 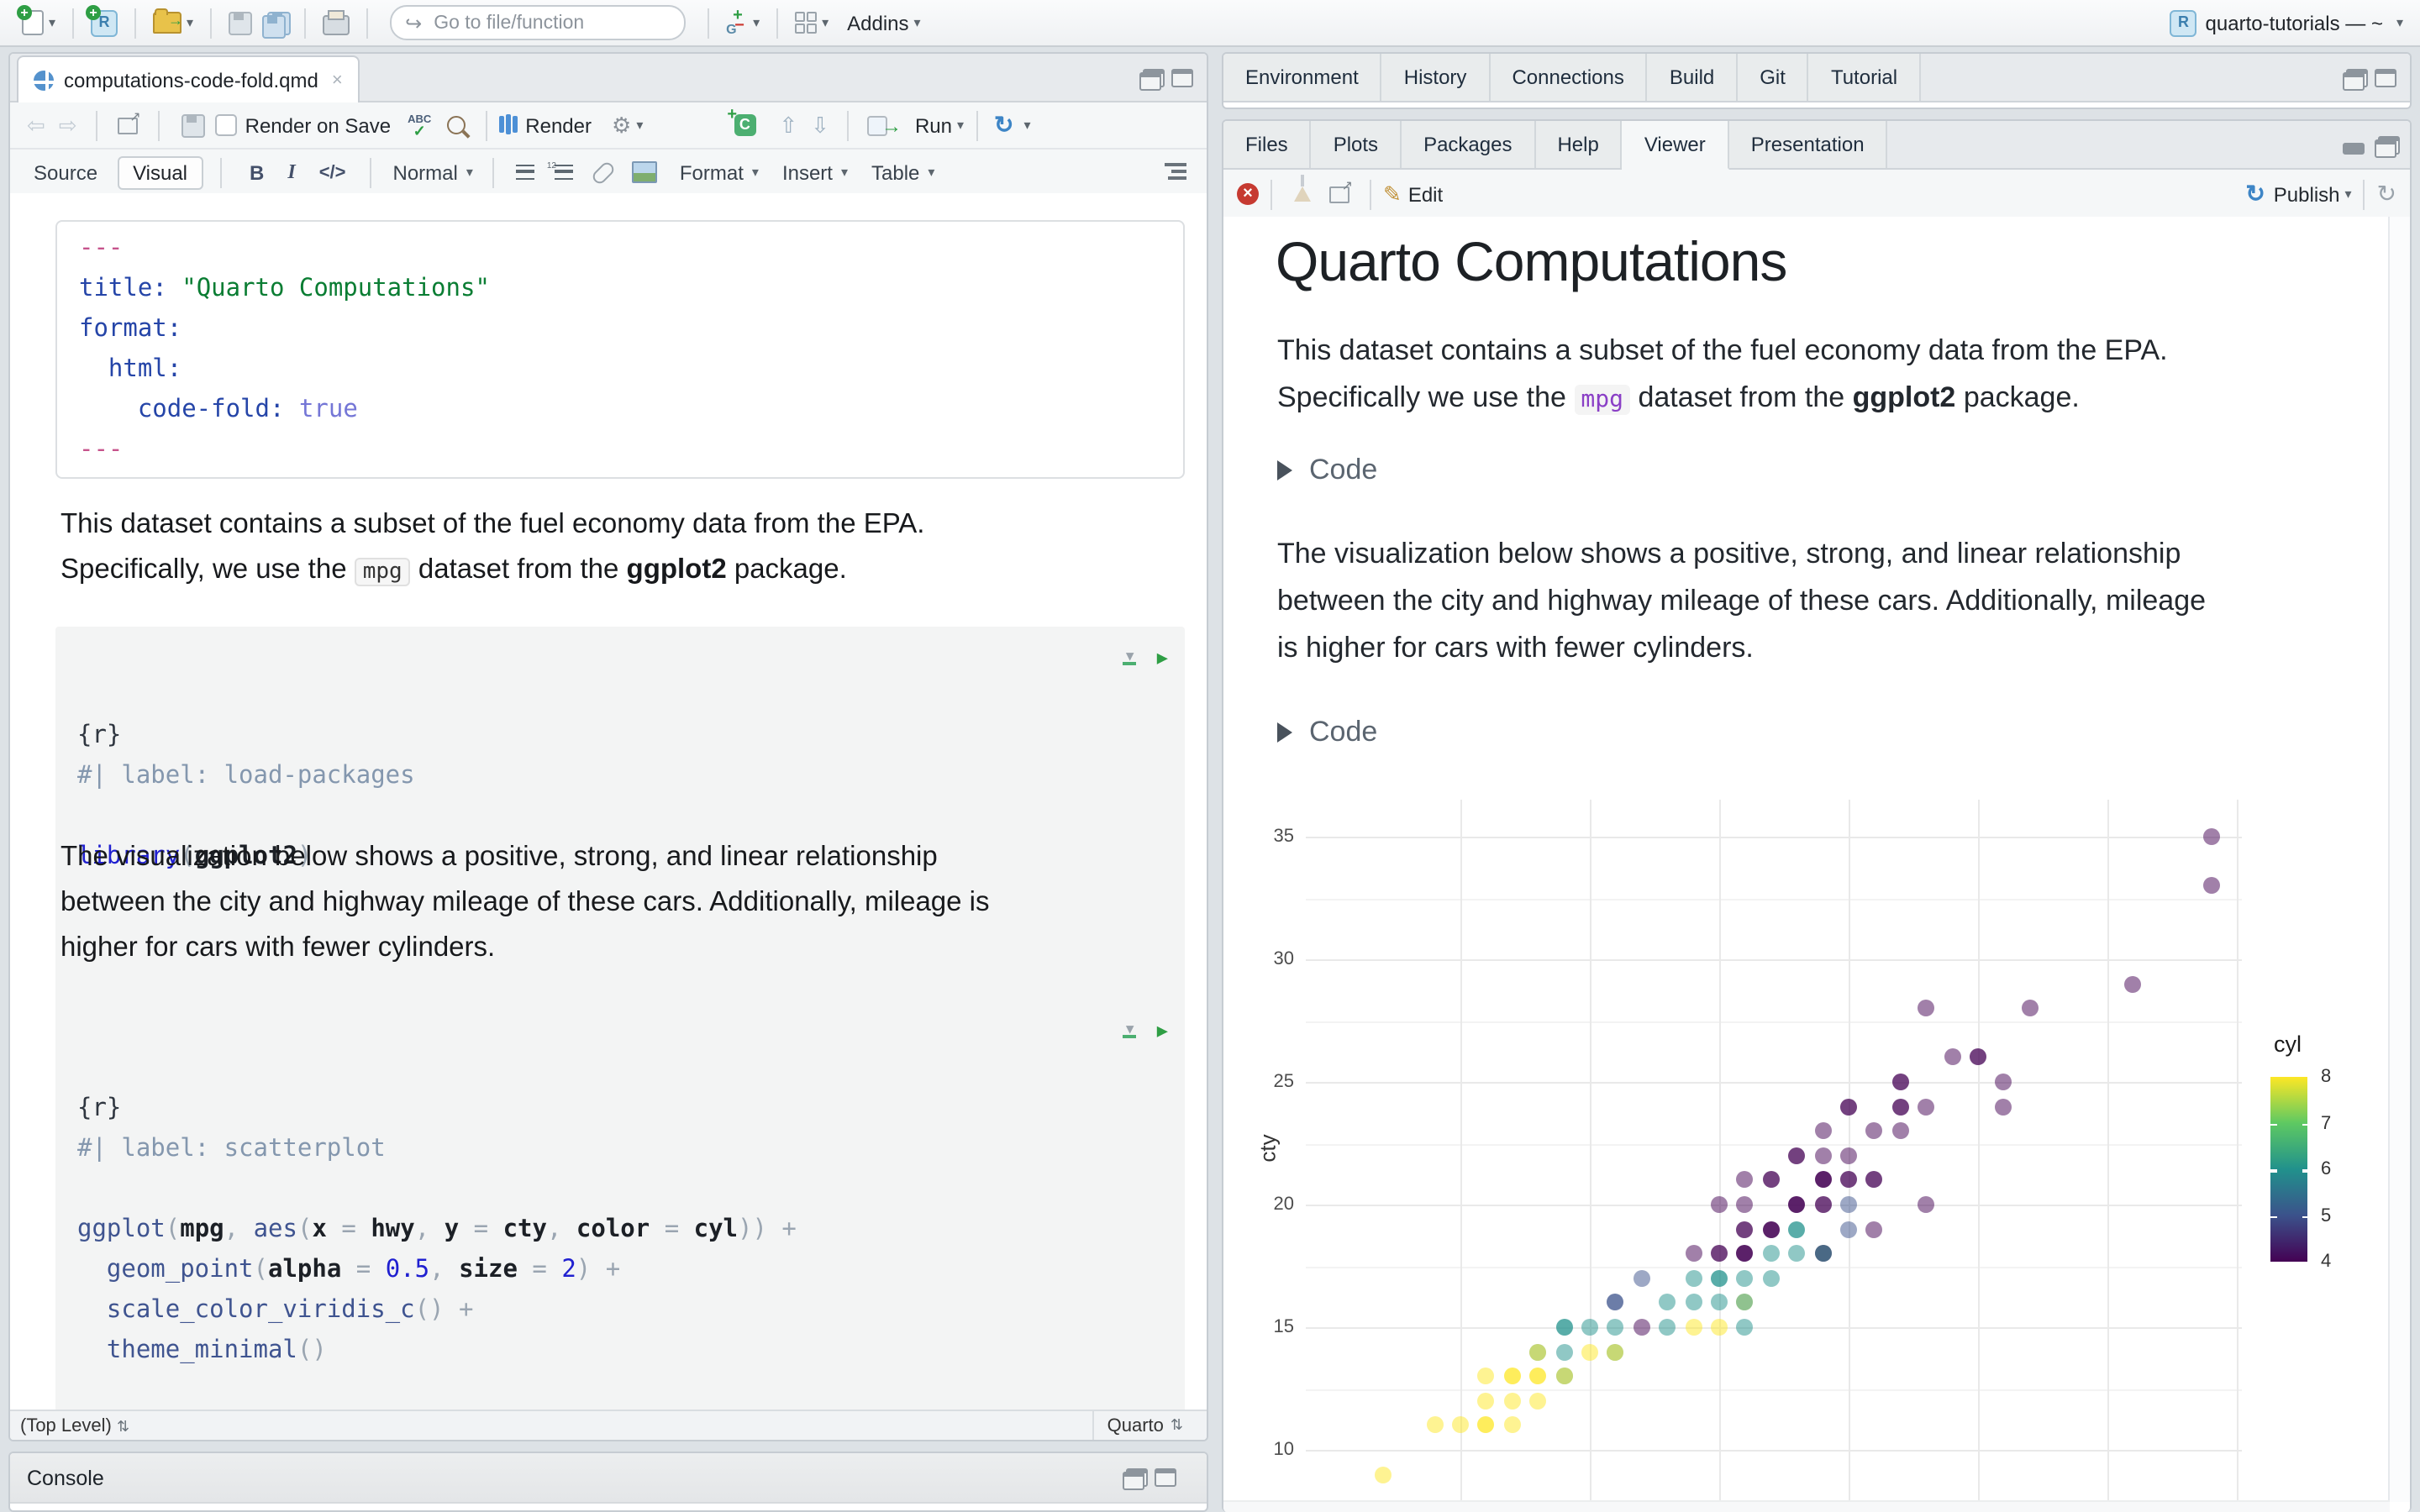 I want to click on pane-layout-button: ▾, so click(x=812, y=22).